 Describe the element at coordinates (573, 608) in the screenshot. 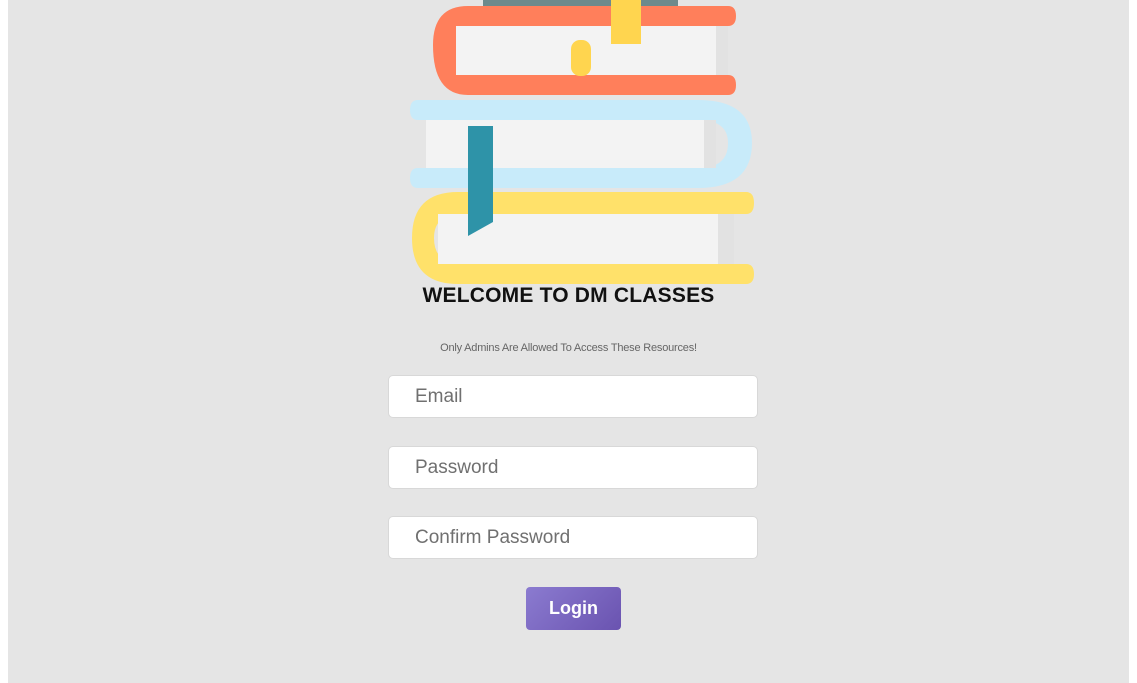

I see `login-button: Login` at that location.